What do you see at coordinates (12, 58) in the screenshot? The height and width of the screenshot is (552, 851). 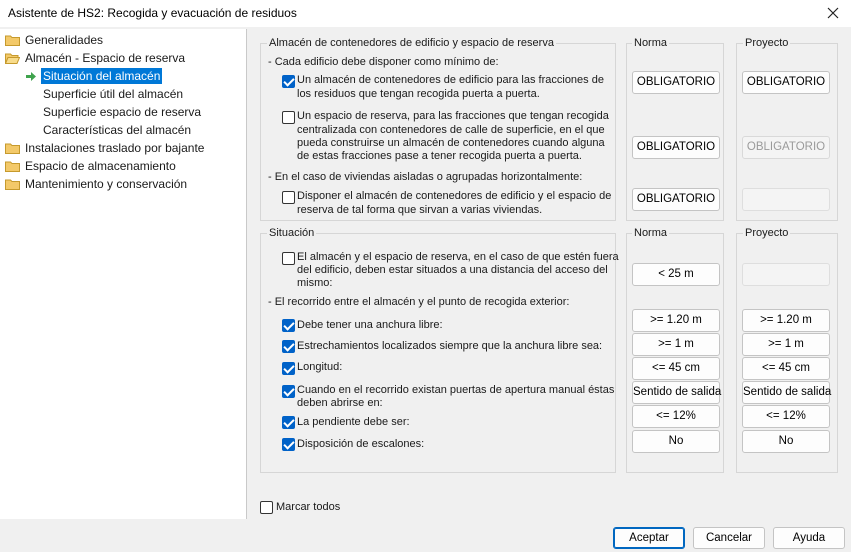 I see `open-folder-icon` at bounding box center [12, 58].